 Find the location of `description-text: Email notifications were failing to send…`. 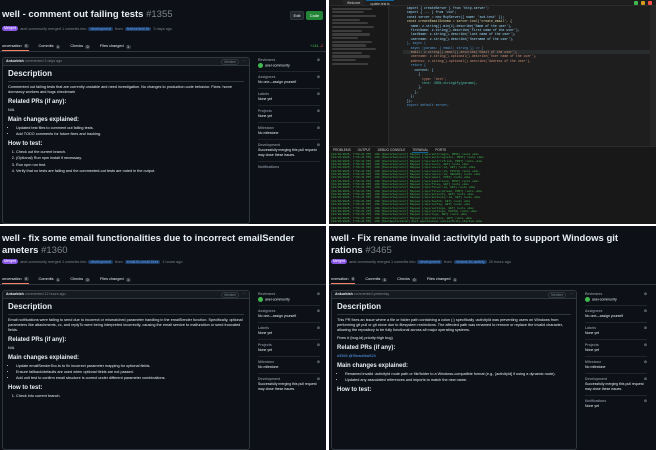

description-text: Email notifications were failing to send… is located at coordinates (125, 325).